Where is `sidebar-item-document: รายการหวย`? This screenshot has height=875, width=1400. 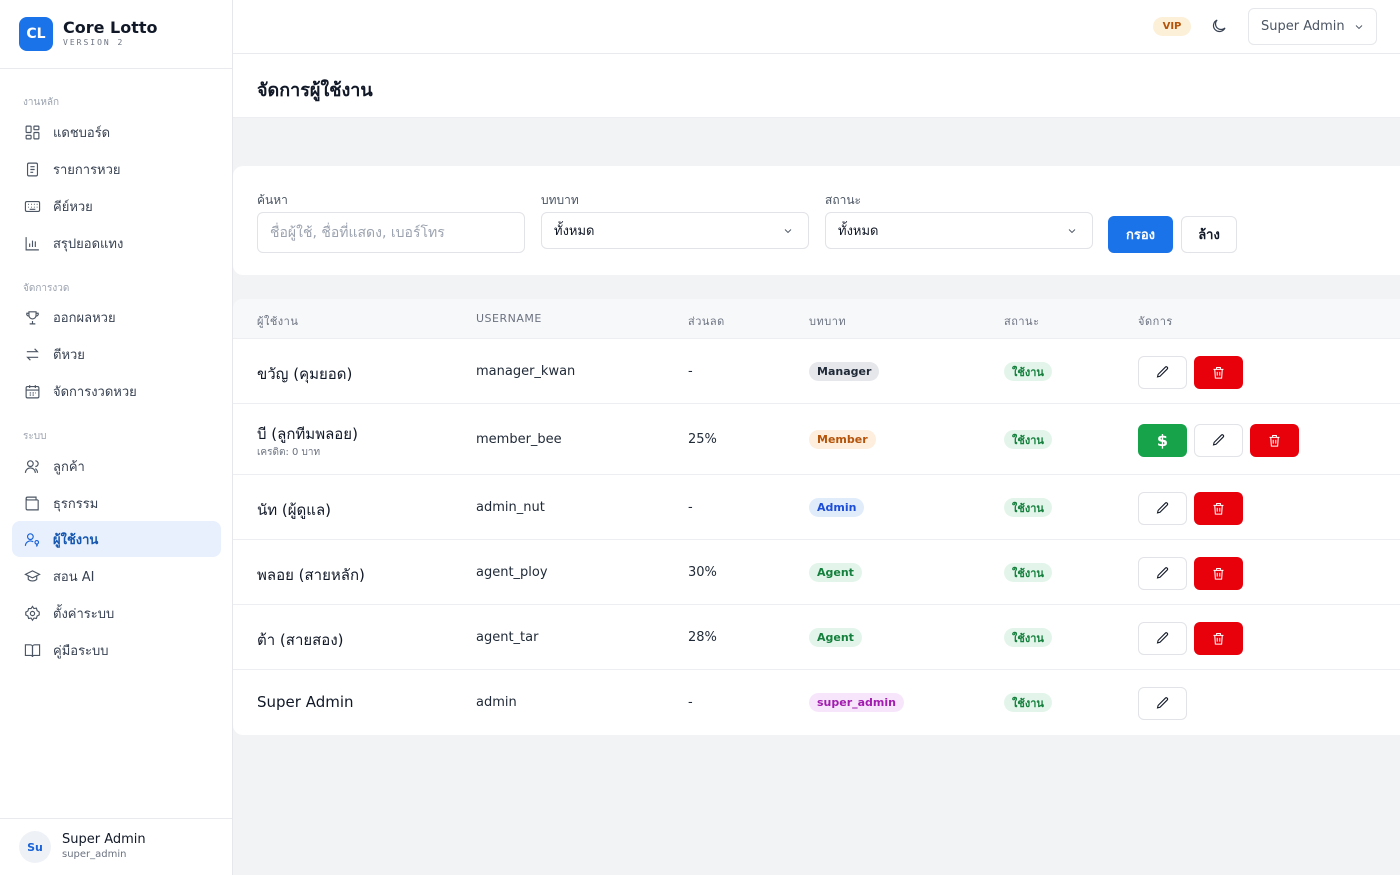
sidebar-item-document: รายการหวย is located at coordinates (116, 169).